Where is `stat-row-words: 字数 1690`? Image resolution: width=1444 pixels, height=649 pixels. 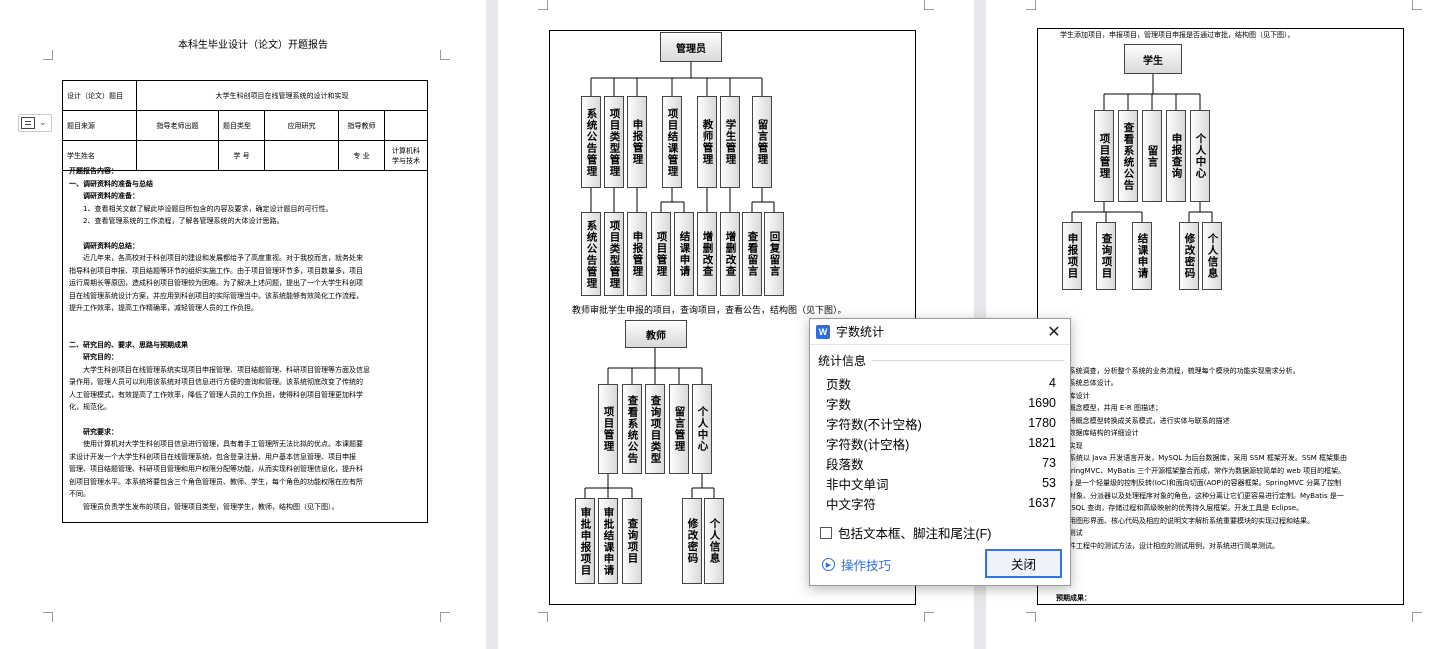
stat-row-words: 字数 1690 is located at coordinates (941, 403).